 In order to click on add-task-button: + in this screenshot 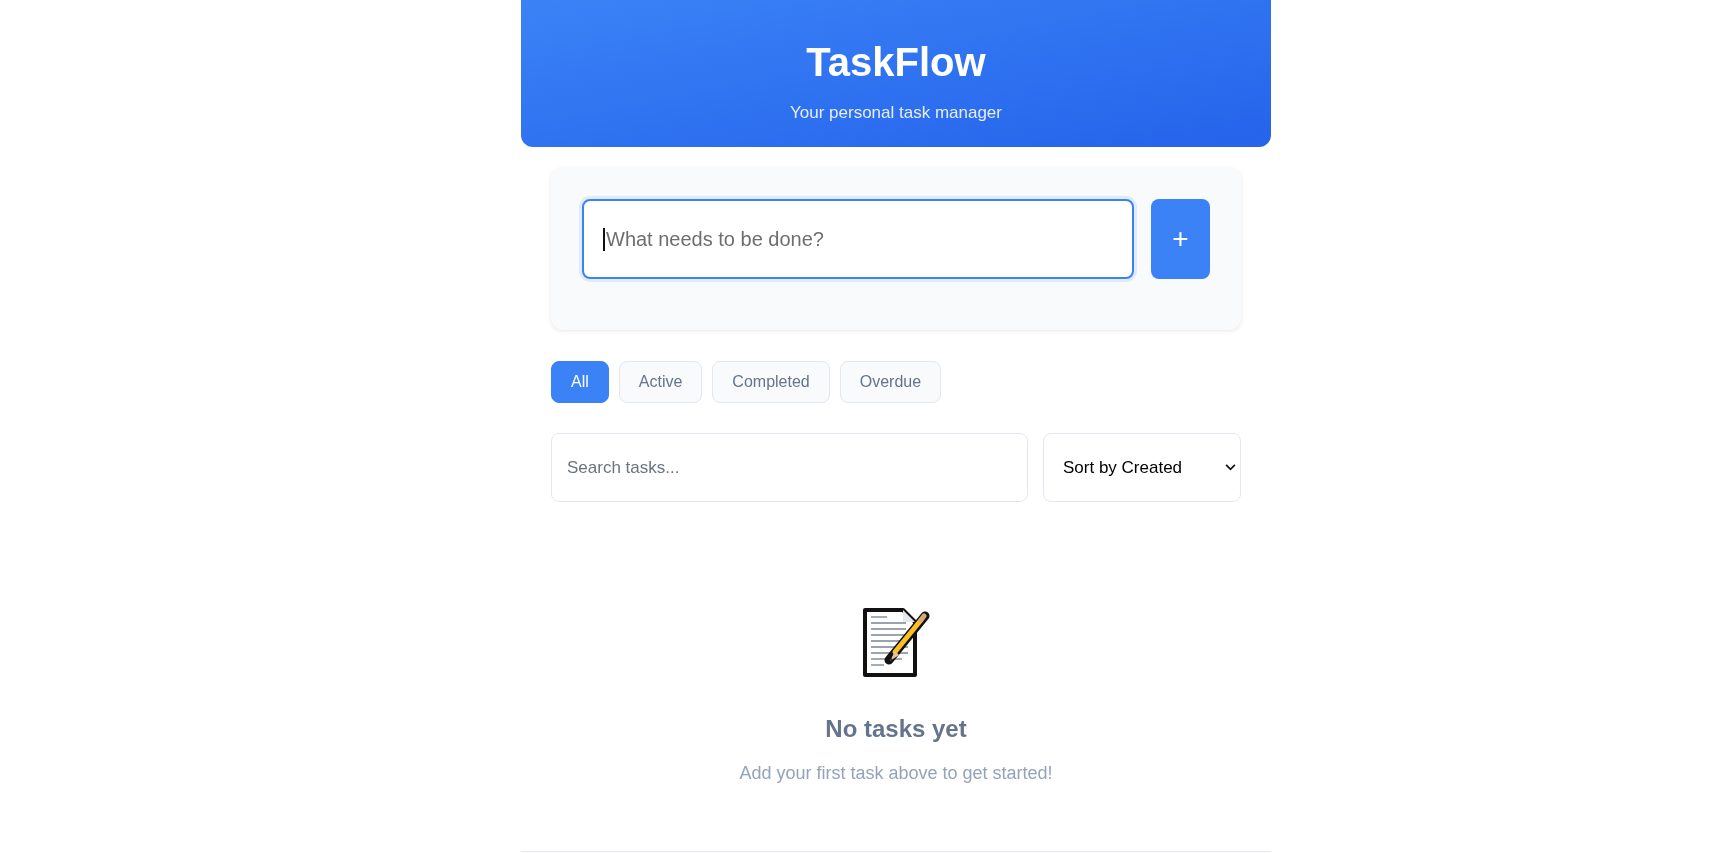, I will do `click(1180, 239)`.